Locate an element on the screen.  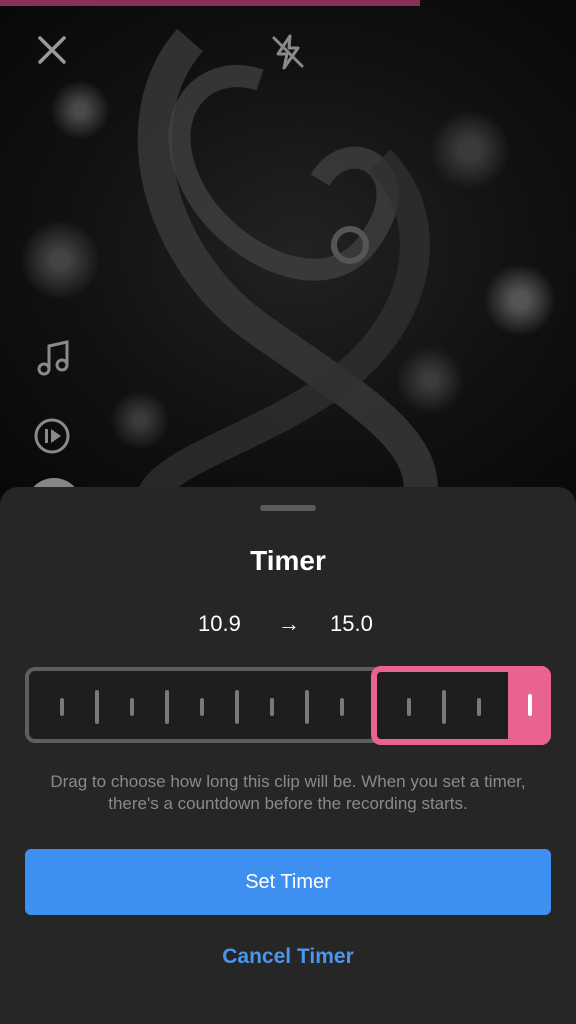
play-speed-icon is located at coordinates (52, 436).